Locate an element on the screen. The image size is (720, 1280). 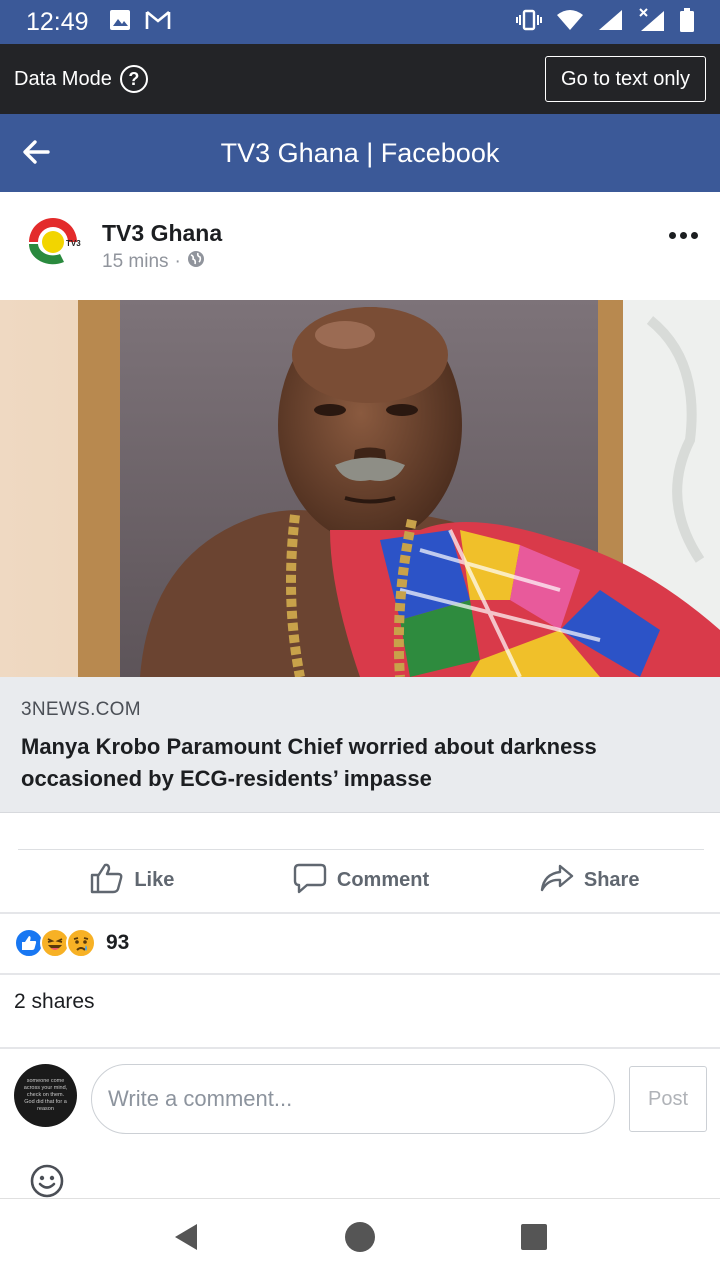
data-mode-bar: Data Mode ? Go to text only is located at coordinates (360, 79).